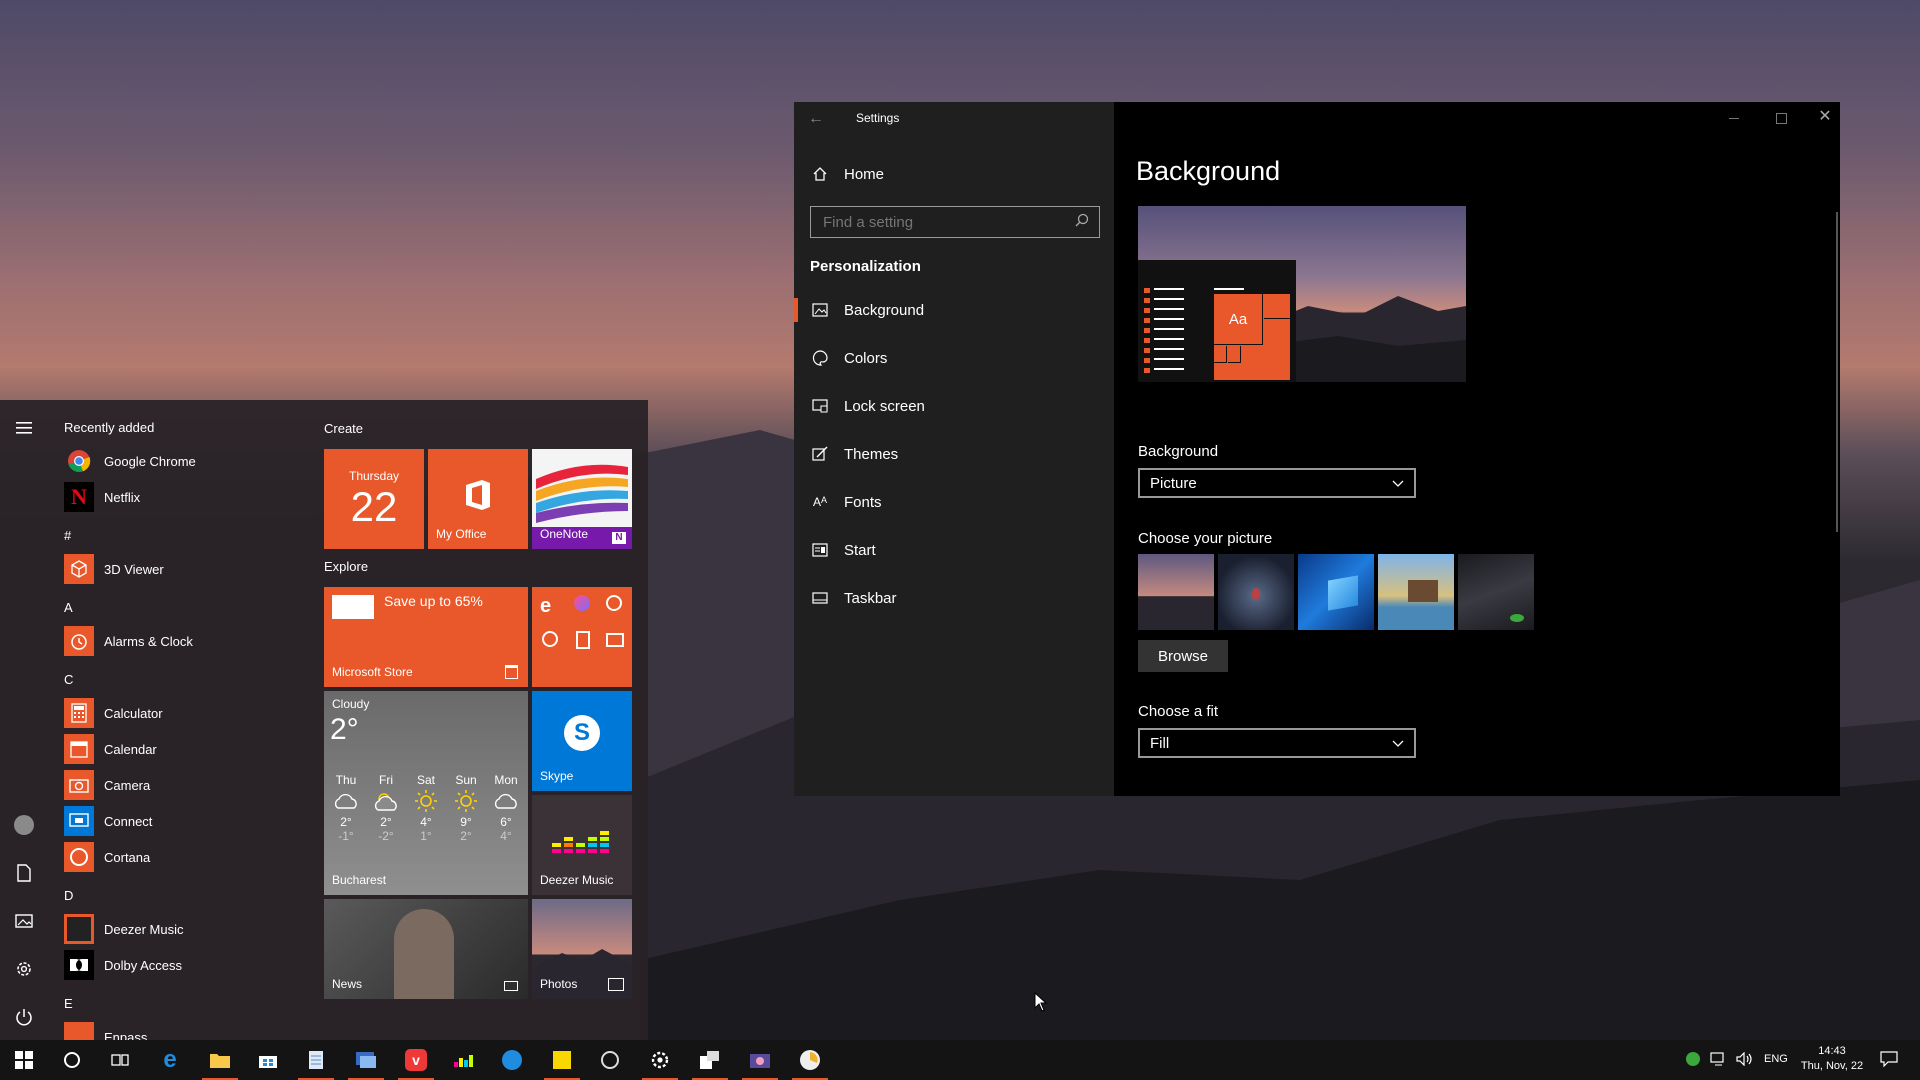 The width and height of the screenshot is (1920, 1080). What do you see at coordinates (1208, 171) in the screenshot?
I see `page-title: Background` at bounding box center [1208, 171].